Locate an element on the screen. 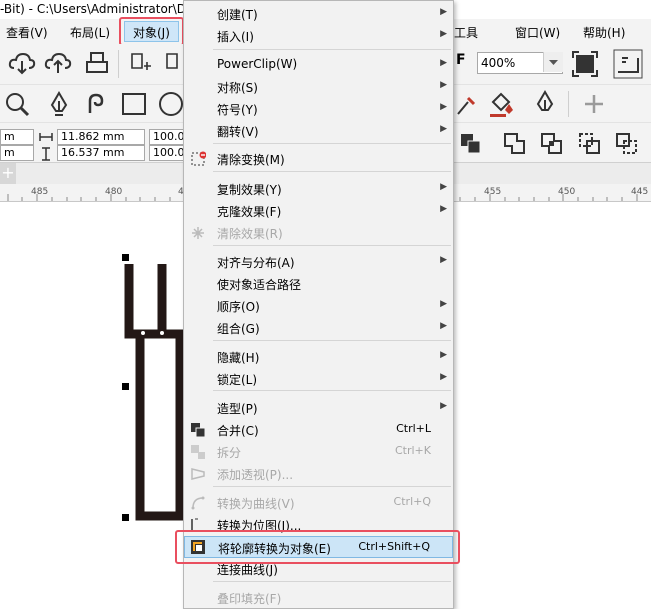  menu-item-label: 对称(S) is located at coordinates (237, 88).